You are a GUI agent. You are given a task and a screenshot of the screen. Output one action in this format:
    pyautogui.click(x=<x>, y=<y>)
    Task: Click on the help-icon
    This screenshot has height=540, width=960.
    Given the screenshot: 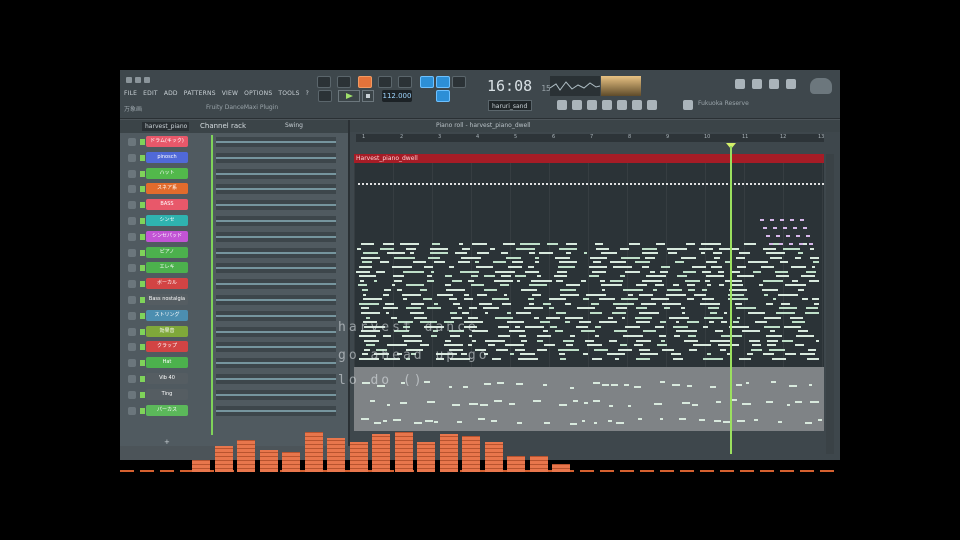 What is the action you would take?
    pyautogui.click(x=791, y=84)
    